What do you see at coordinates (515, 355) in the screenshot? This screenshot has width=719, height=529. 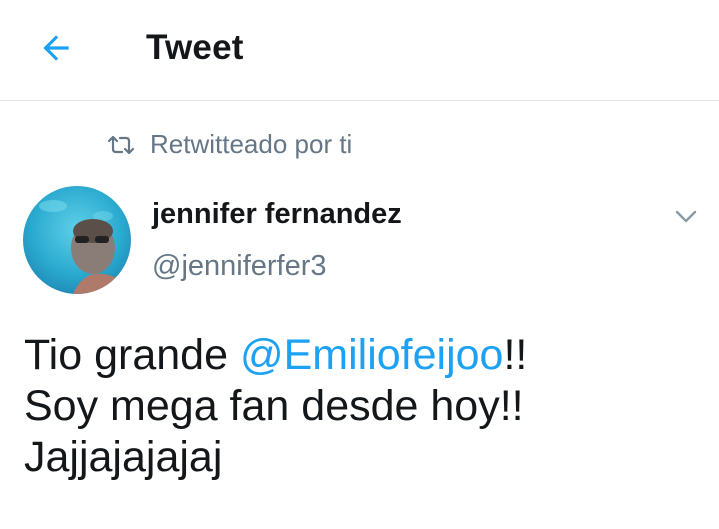 I see `tweet-text-end: !!` at bounding box center [515, 355].